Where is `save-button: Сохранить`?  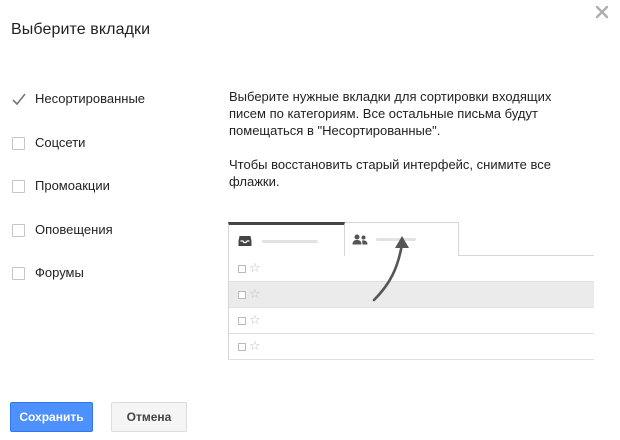 save-button: Сохранить is located at coordinates (51, 417).